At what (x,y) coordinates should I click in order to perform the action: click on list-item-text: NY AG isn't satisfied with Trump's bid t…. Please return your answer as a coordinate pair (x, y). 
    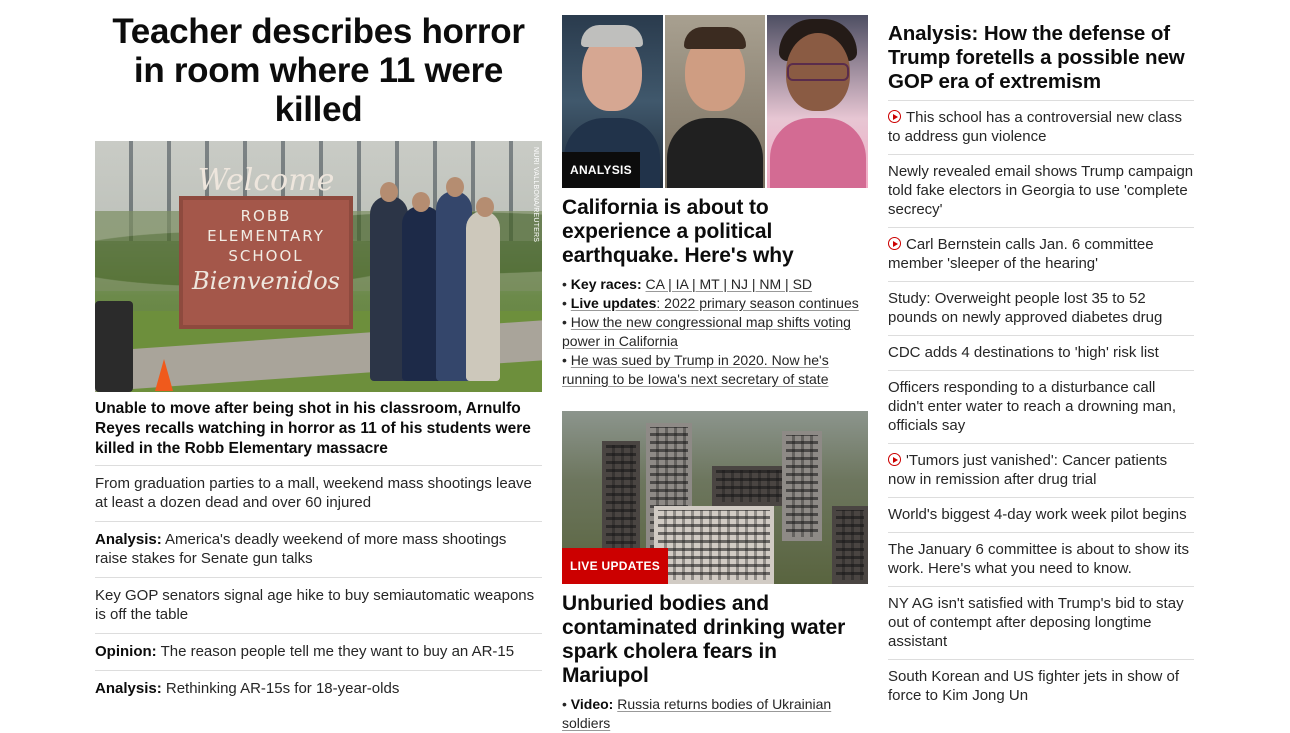
    Looking at the image, I should click on (1036, 622).